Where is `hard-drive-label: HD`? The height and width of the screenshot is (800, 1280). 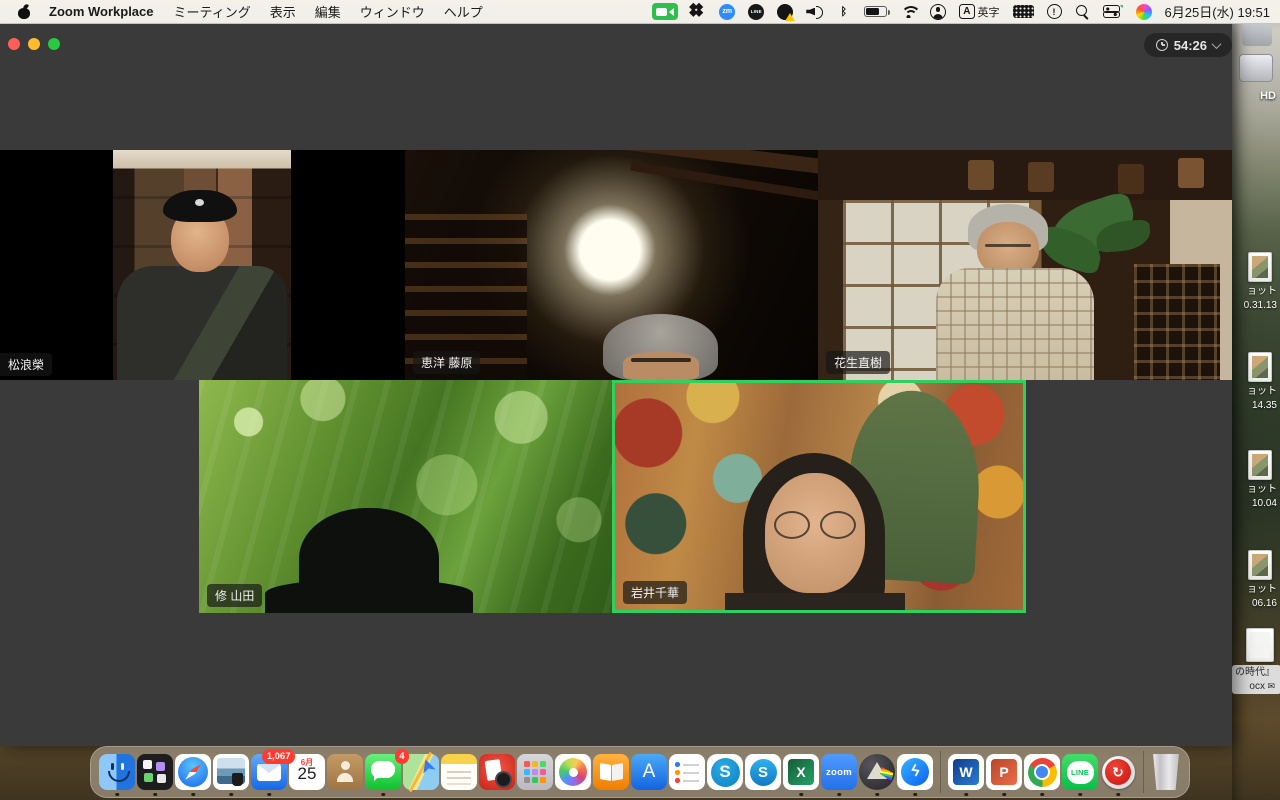 hard-drive-label: HD is located at coordinates (1268, 96).